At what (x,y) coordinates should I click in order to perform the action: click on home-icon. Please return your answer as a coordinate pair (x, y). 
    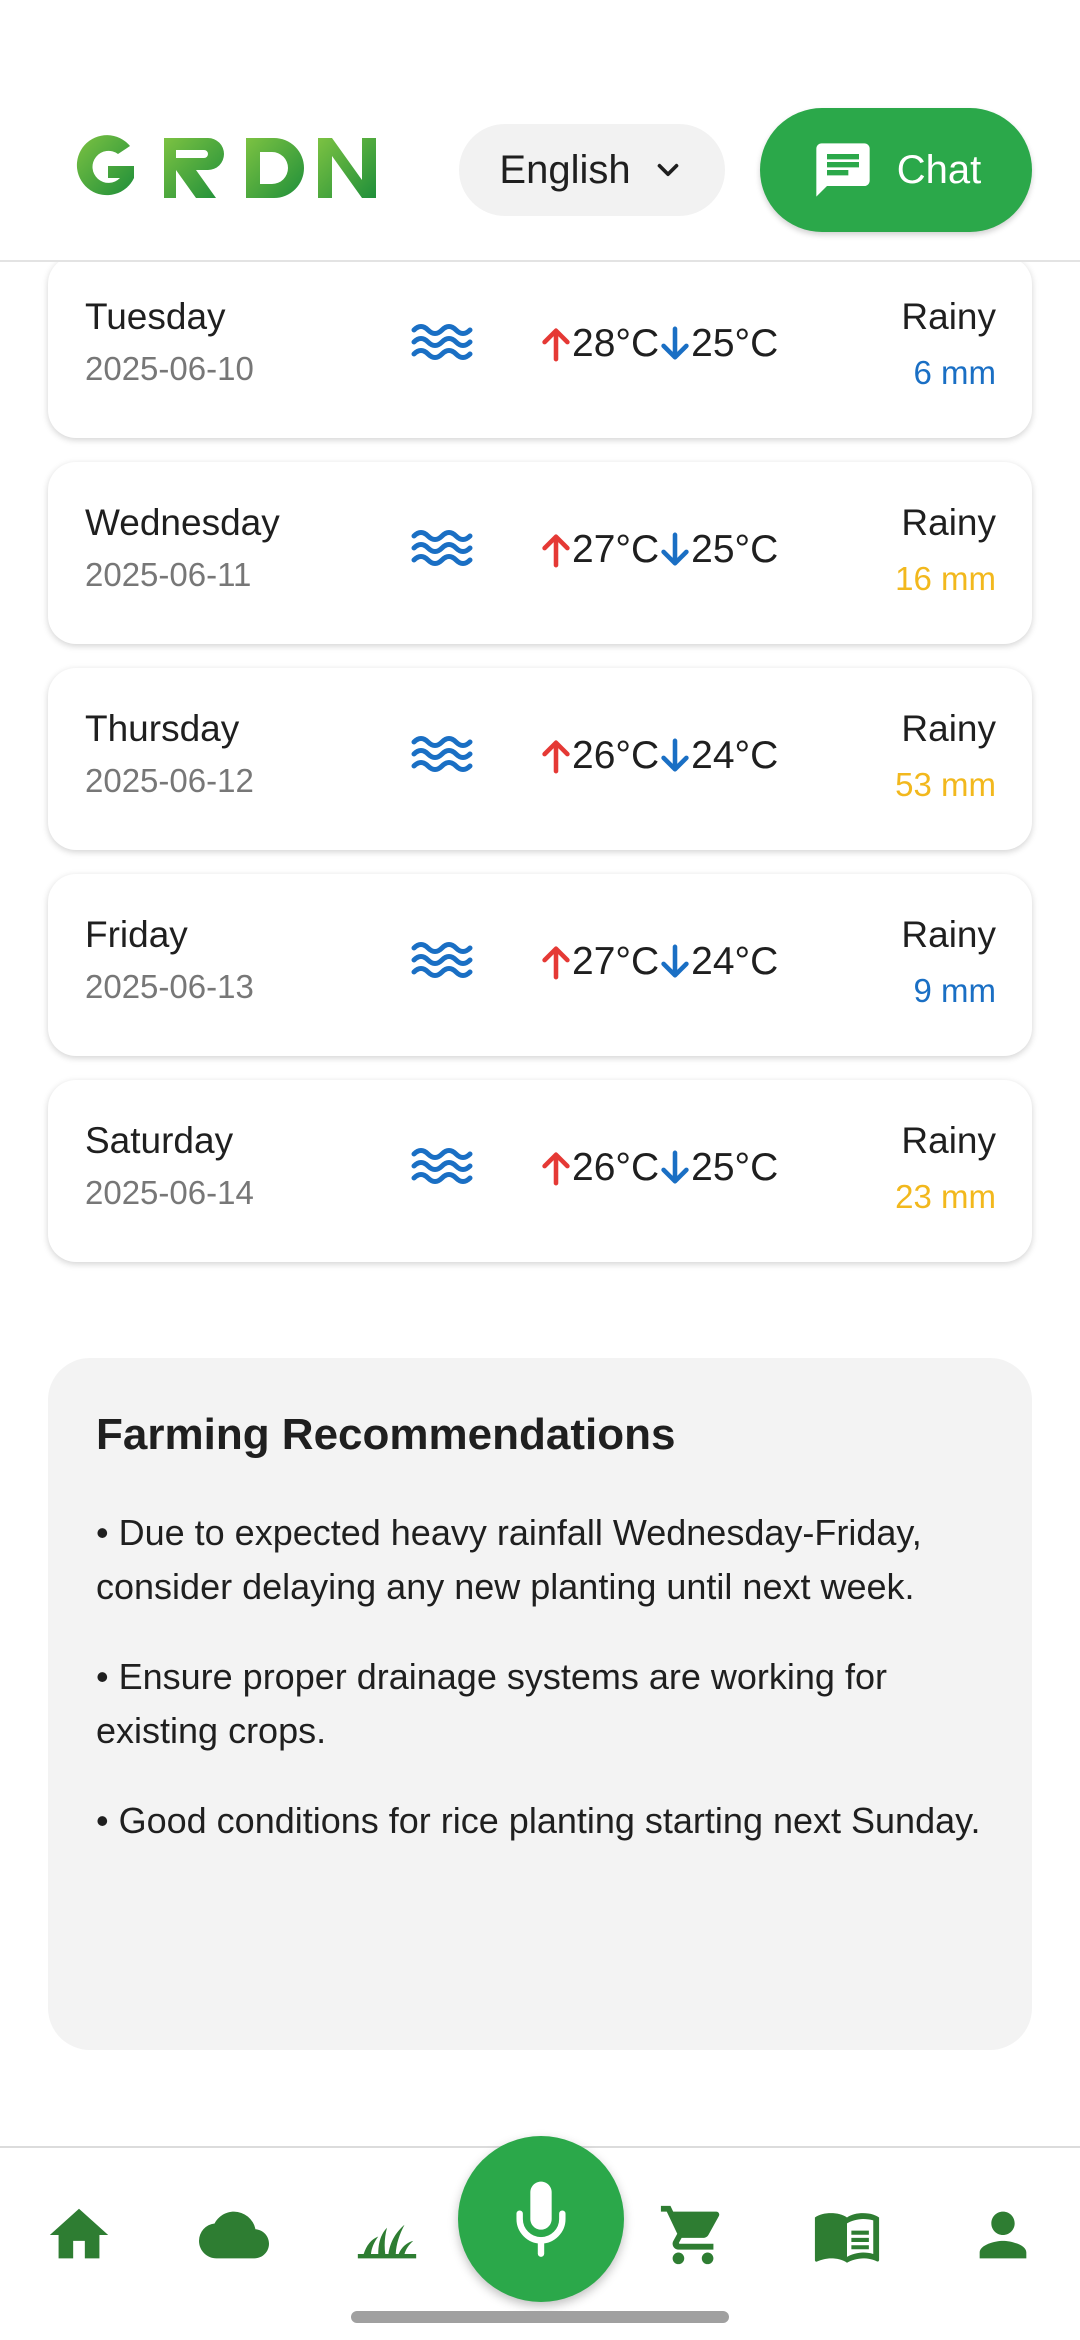
    Looking at the image, I should click on (79, 2233).